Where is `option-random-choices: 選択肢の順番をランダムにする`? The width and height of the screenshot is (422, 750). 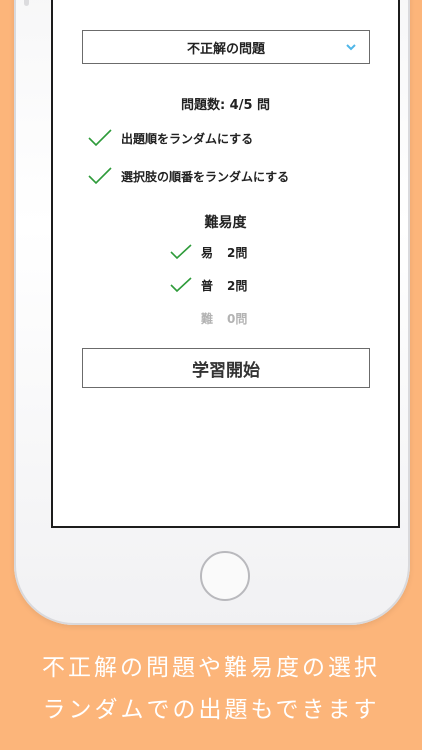
option-random-choices: 選択肢の順番をランダムにする is located at coordinates (188, 176).